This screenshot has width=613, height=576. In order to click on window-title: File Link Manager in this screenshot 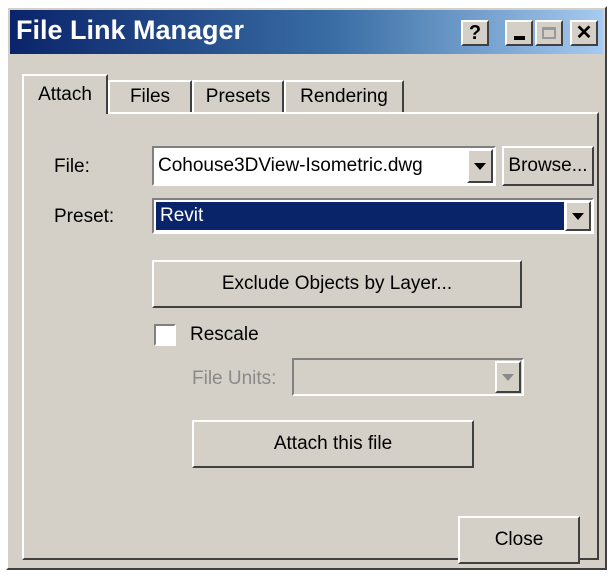, I will do `click(130, 30)`.